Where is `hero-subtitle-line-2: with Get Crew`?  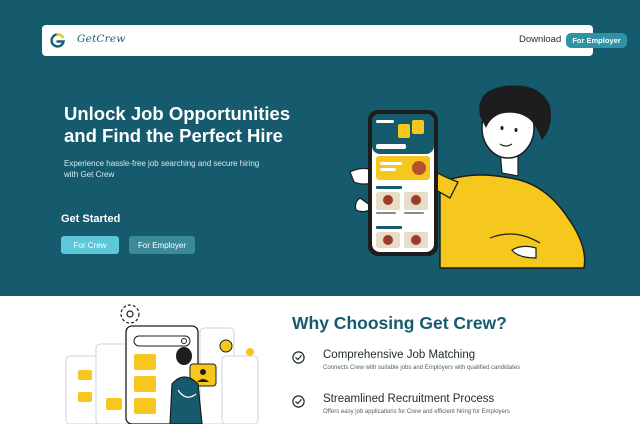 hero-subtitle-line-2: with Get Crew is located at coordinates (89, 174).